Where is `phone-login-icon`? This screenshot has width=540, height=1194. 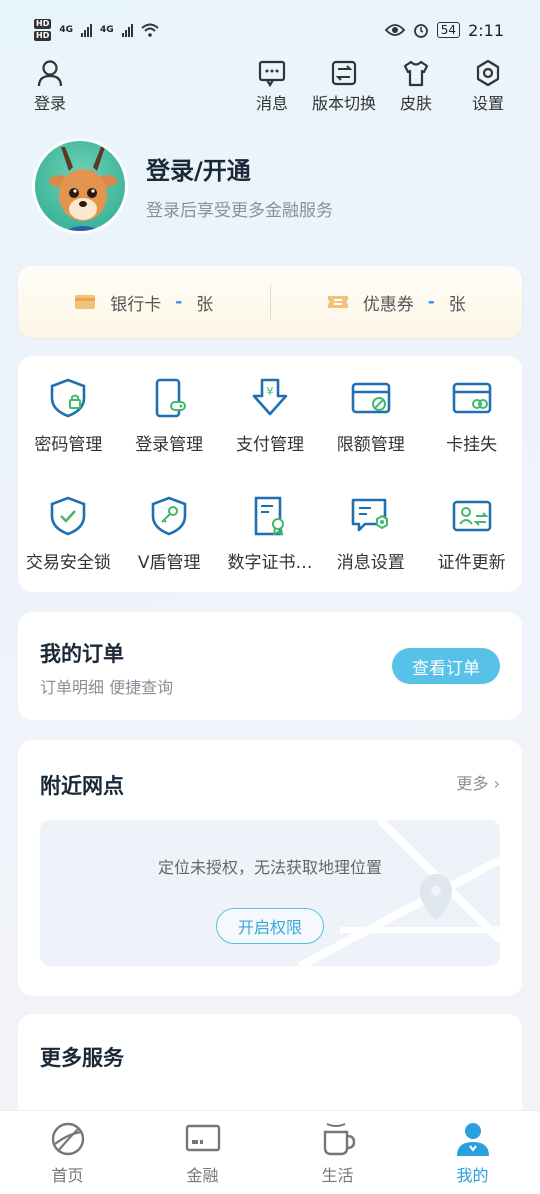 phone-login-icon is located at coordinates (171, 397).